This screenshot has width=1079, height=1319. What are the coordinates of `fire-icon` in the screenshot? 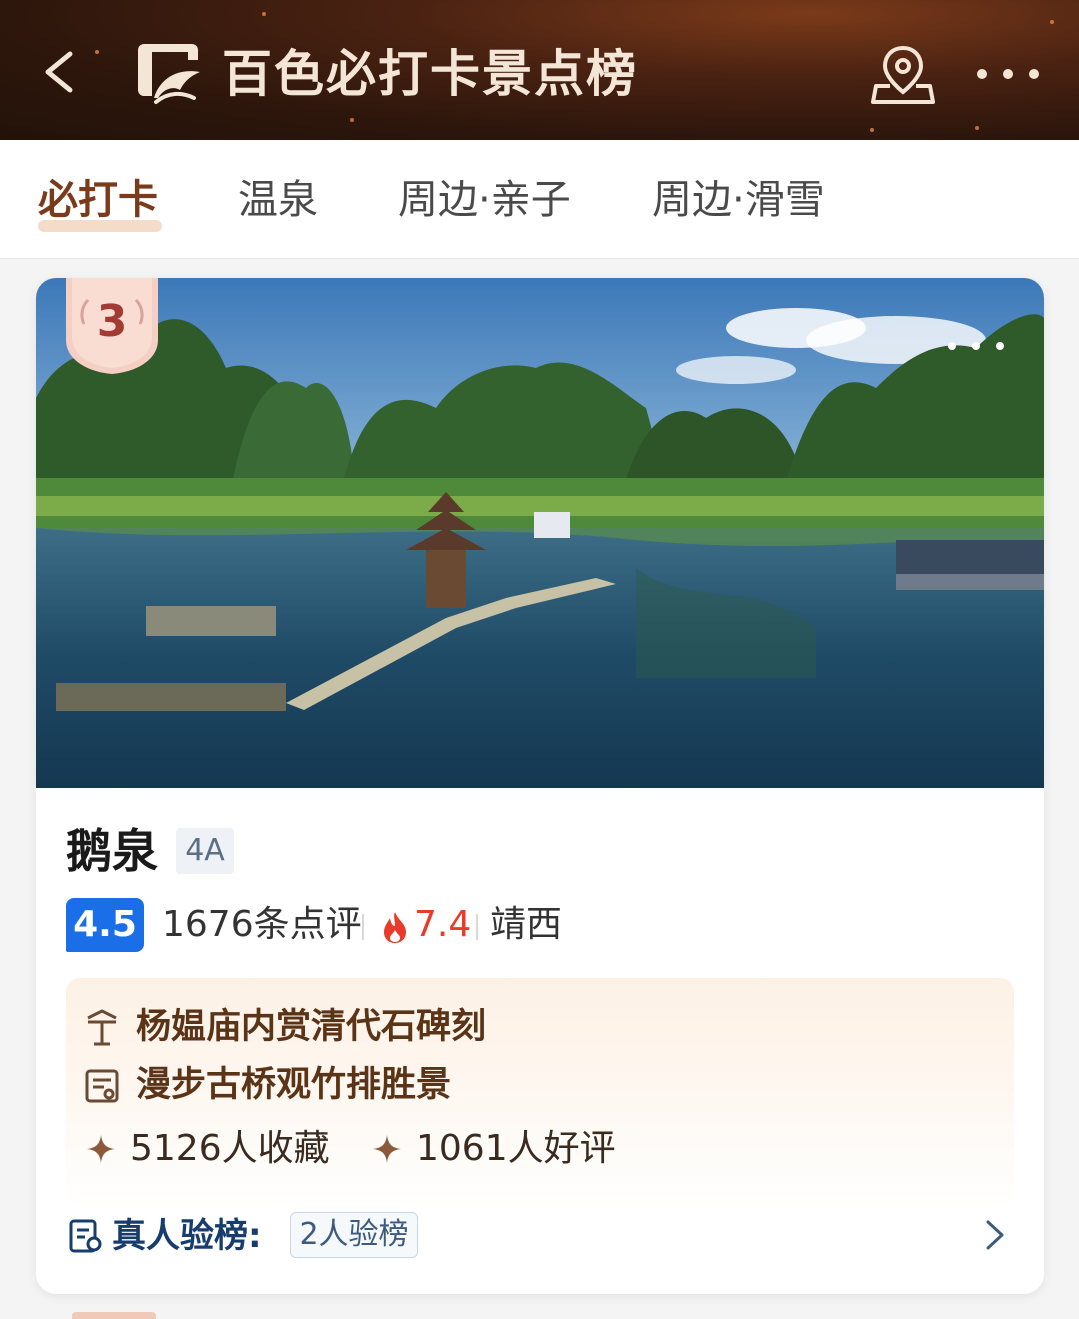 It's located at (395, 927).